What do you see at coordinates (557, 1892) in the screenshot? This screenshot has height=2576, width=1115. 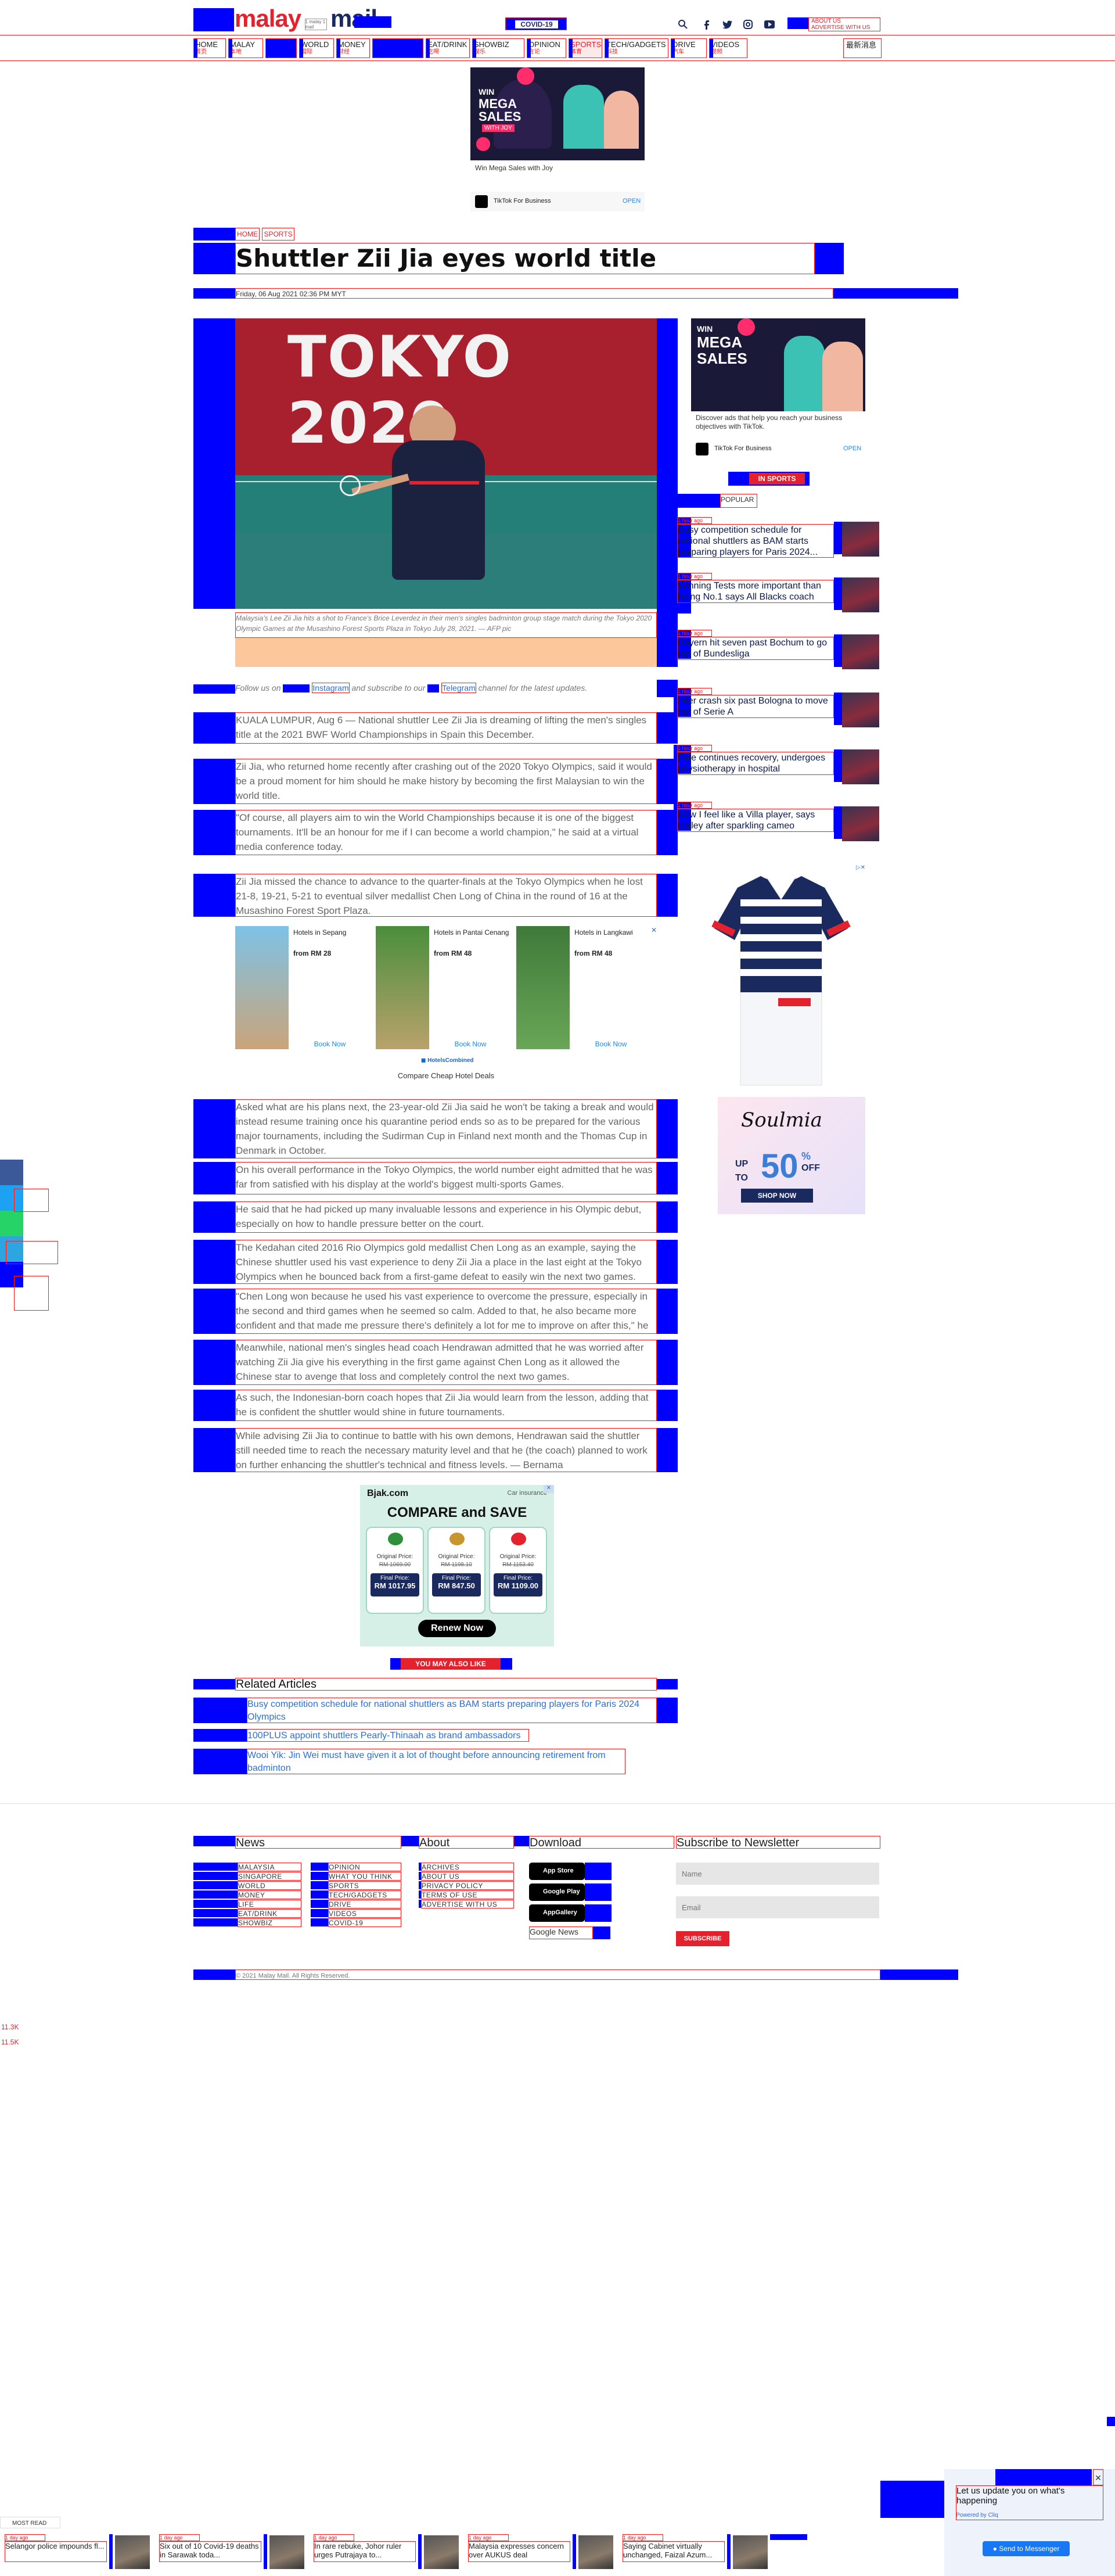 I see `store-badge: Google Play` at bounding box center [557, 1892].